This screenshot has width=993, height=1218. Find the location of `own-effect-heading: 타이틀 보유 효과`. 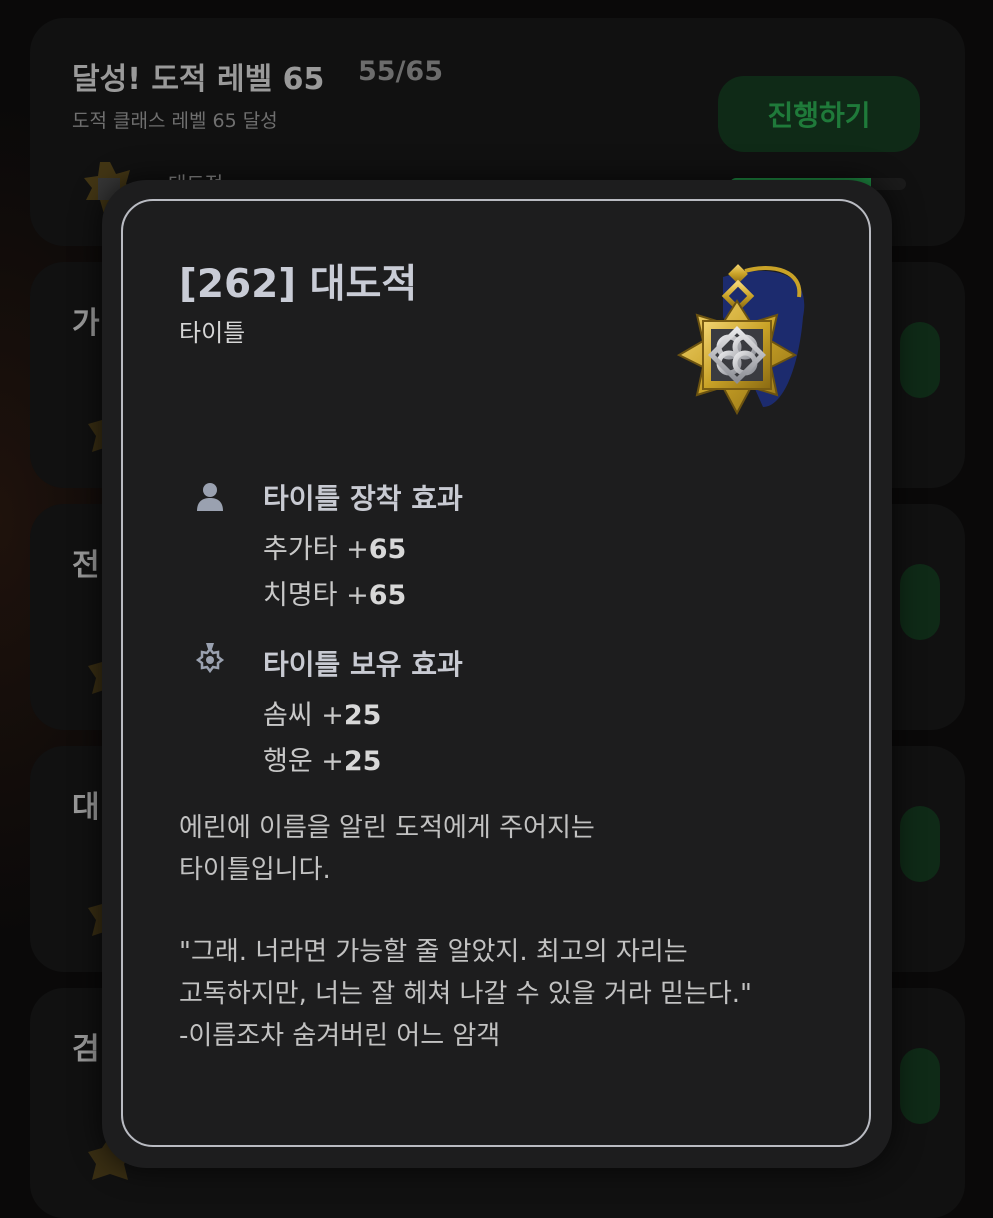

own-effect-heading: 타이틀 보유 효과 is located at coordinates (363, 664).